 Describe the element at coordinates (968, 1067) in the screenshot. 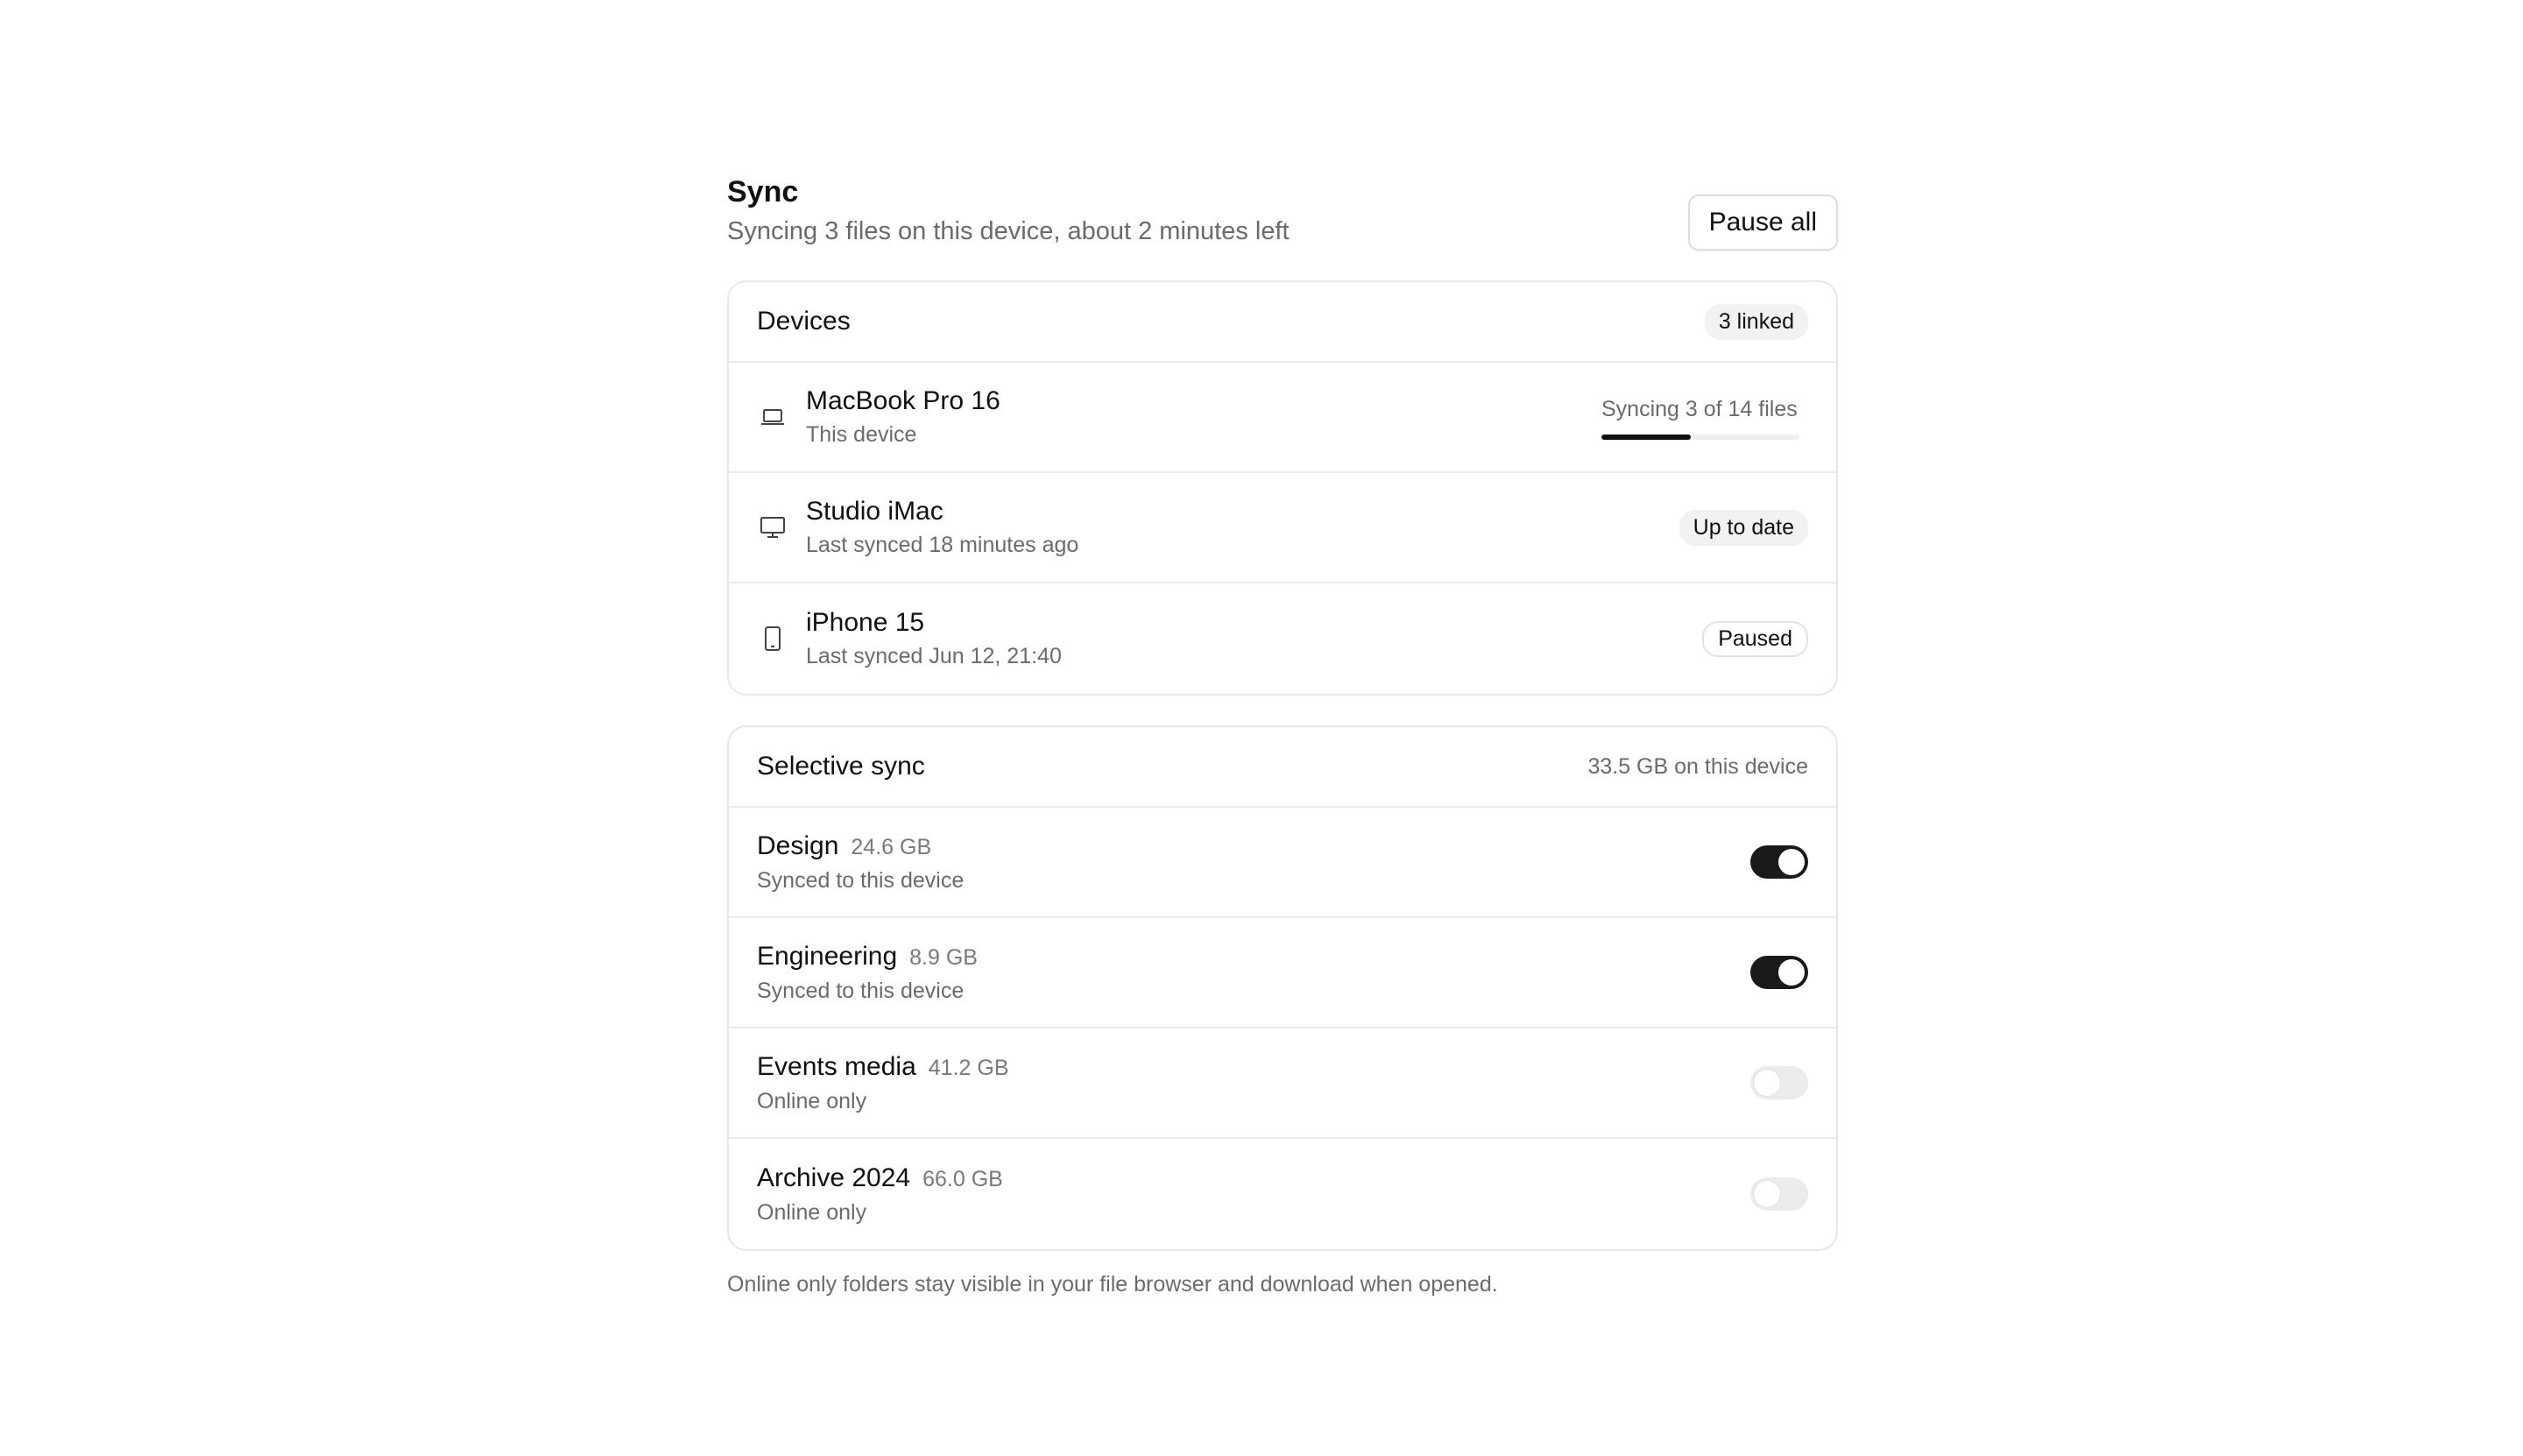

I see `folder-size: 41.2 GB` at that location.